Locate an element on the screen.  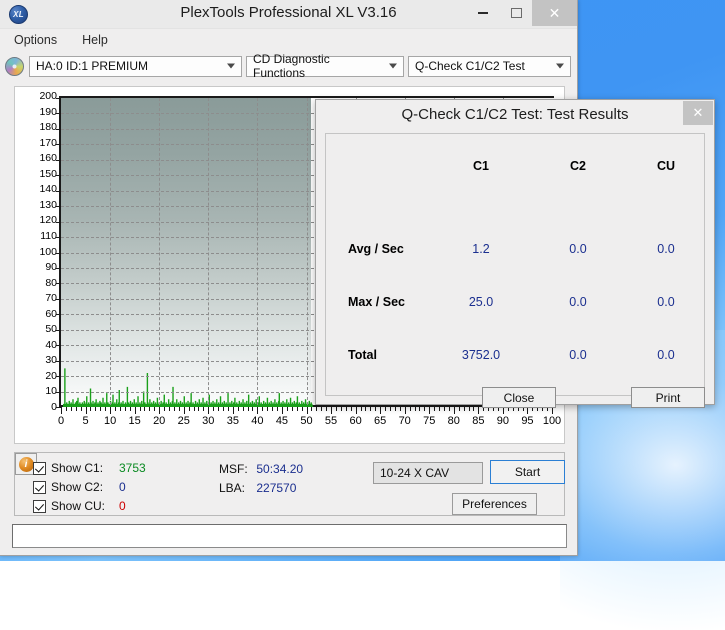
cell-avg-c1: 1.2 is located at coordinates (480, 249).